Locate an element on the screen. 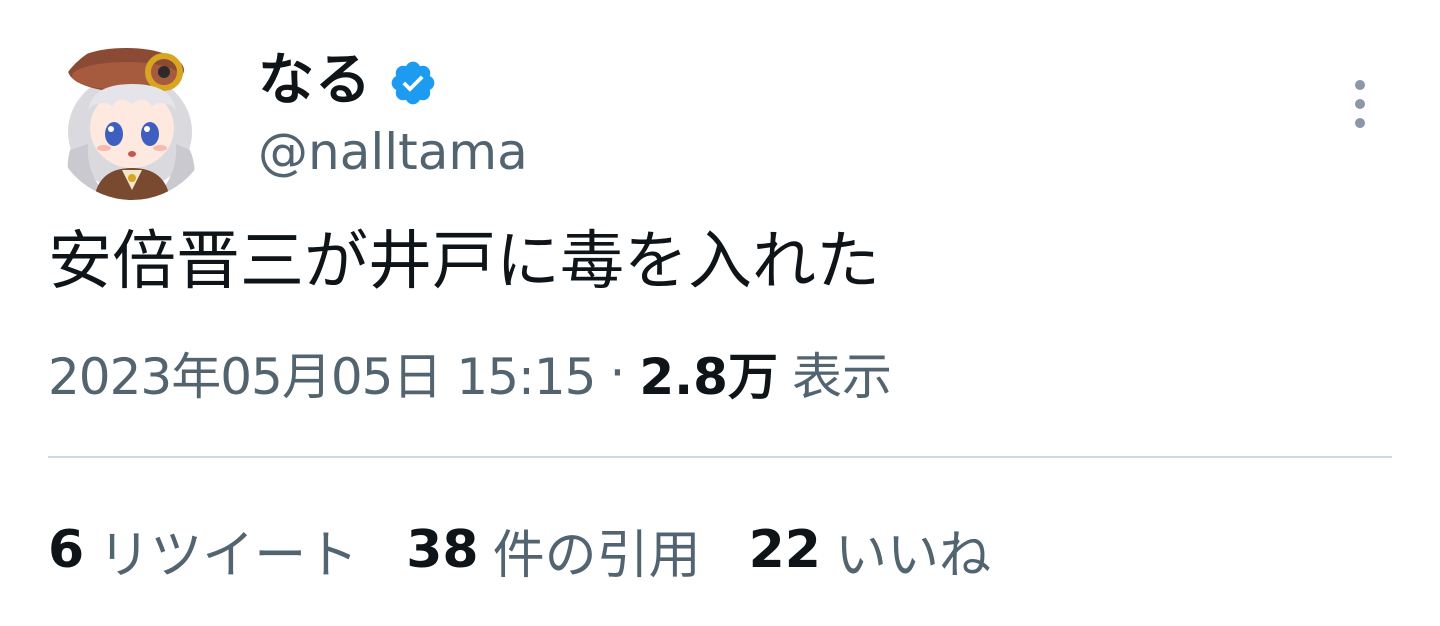  retweets-count: 6 is located at coordinates (66, 550).